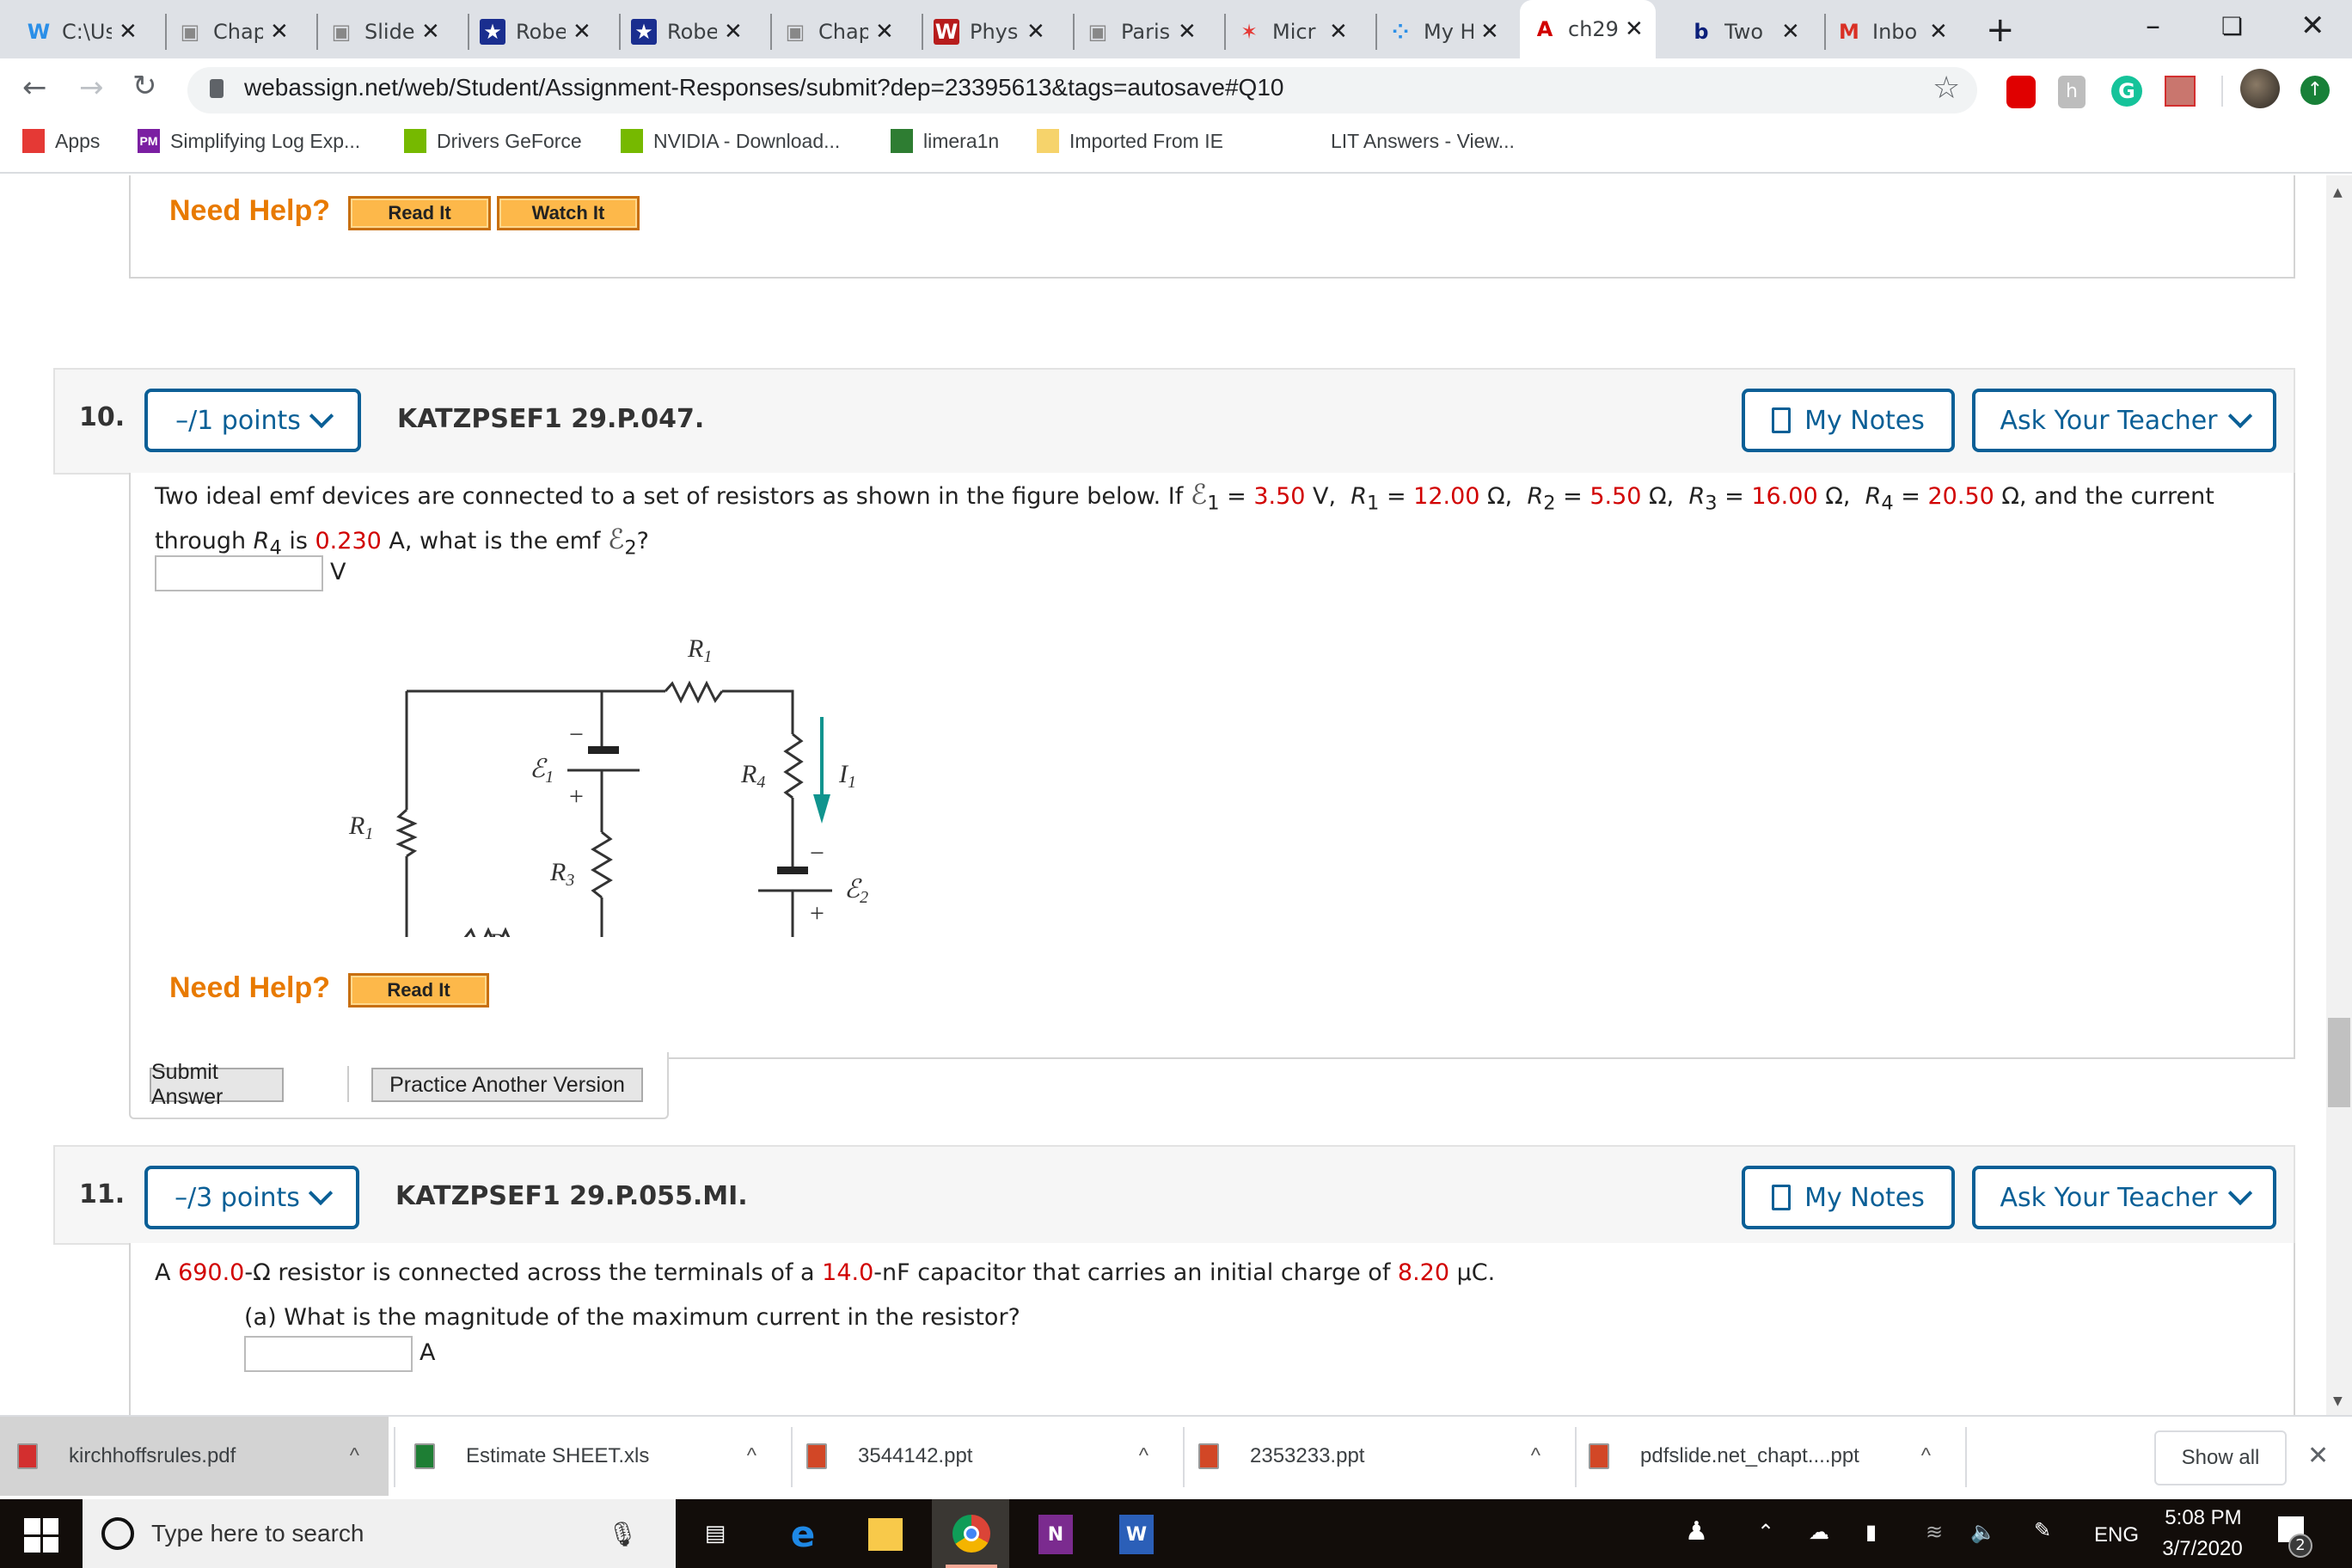 This screenshot has width=2352, height=1568. Describe the element at coordinates (61, 141) in the screenshot. I see `bookmark-item: Apps` at that location.